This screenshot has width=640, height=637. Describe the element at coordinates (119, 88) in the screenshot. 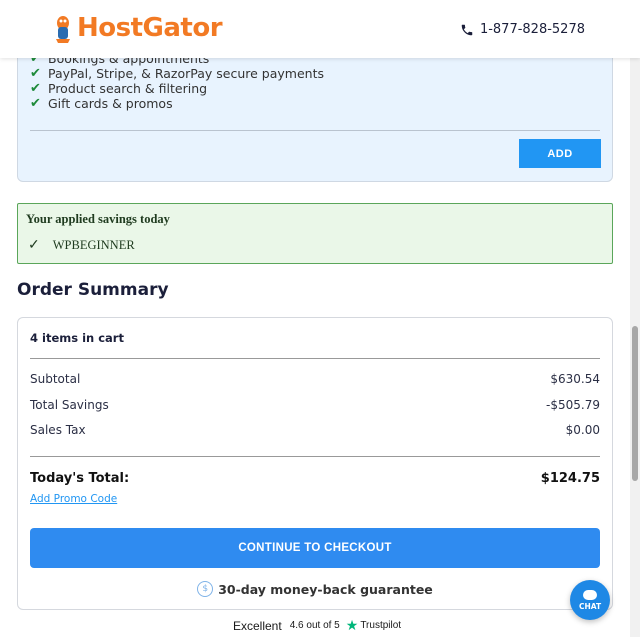

I see `feature-item: ✔ Product search & filtering` at that location.